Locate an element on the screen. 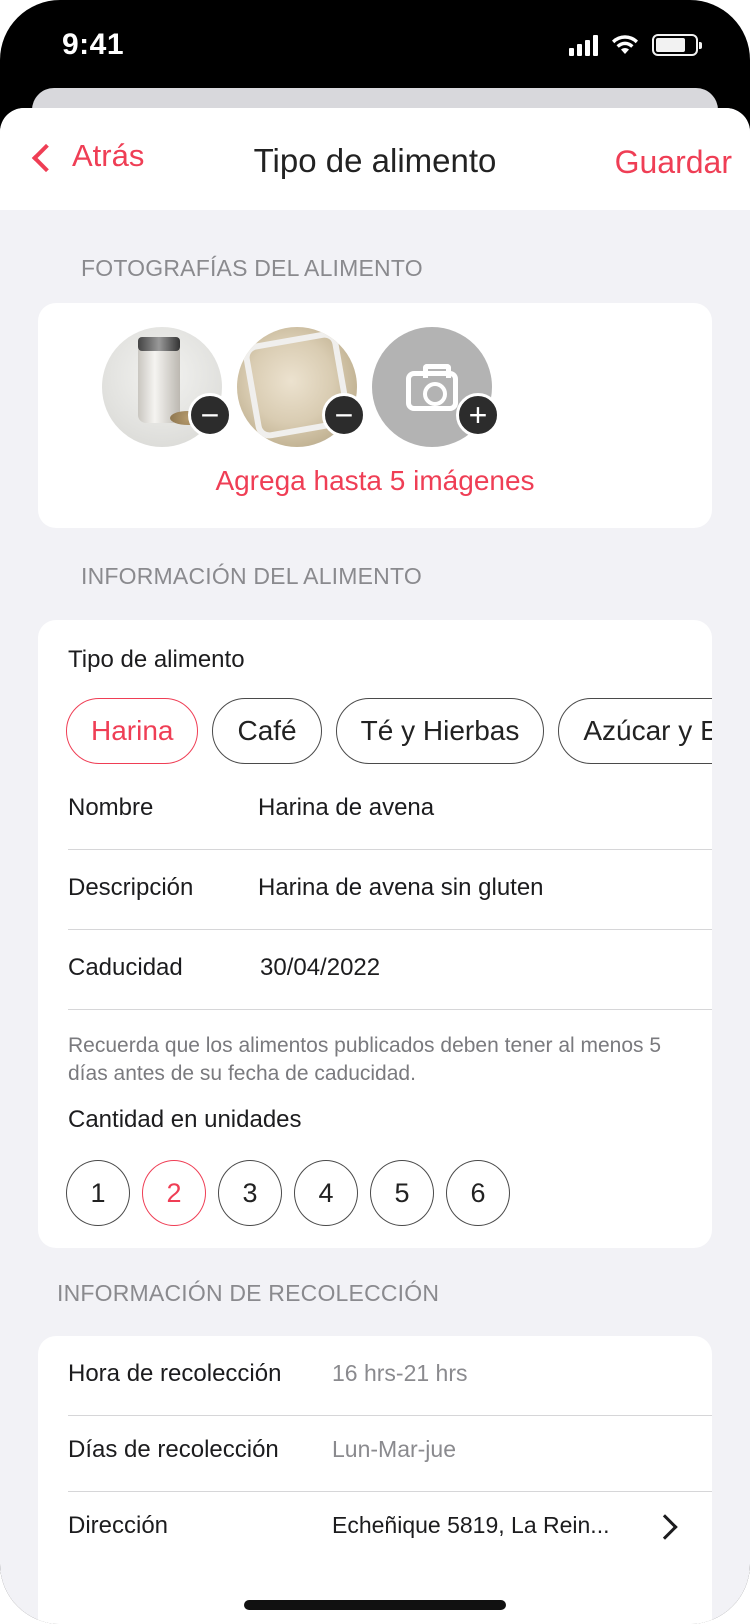 The height and width of the screenshot is (1624, 750). quantity-option-5: 5 is located at coordinates (402, 1193).